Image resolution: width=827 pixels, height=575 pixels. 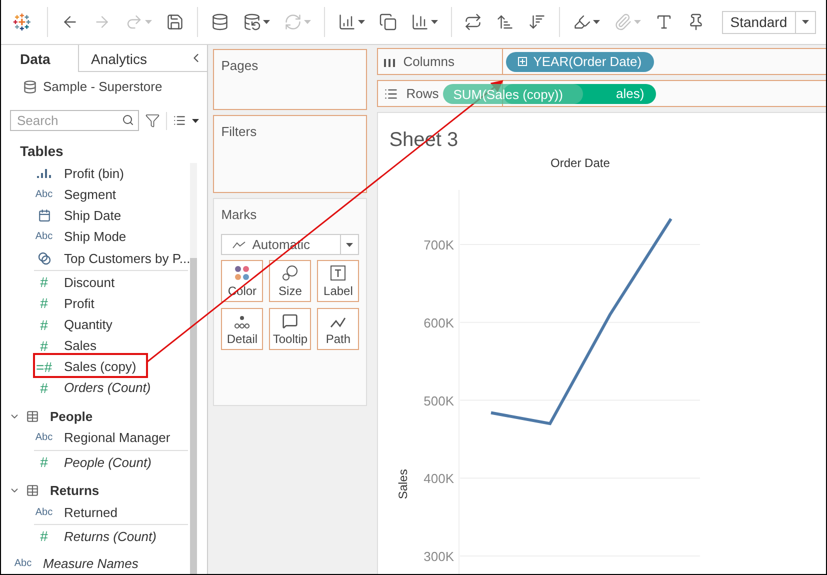 I want to click on column-header: Order Date, so click(x=580, y=163).